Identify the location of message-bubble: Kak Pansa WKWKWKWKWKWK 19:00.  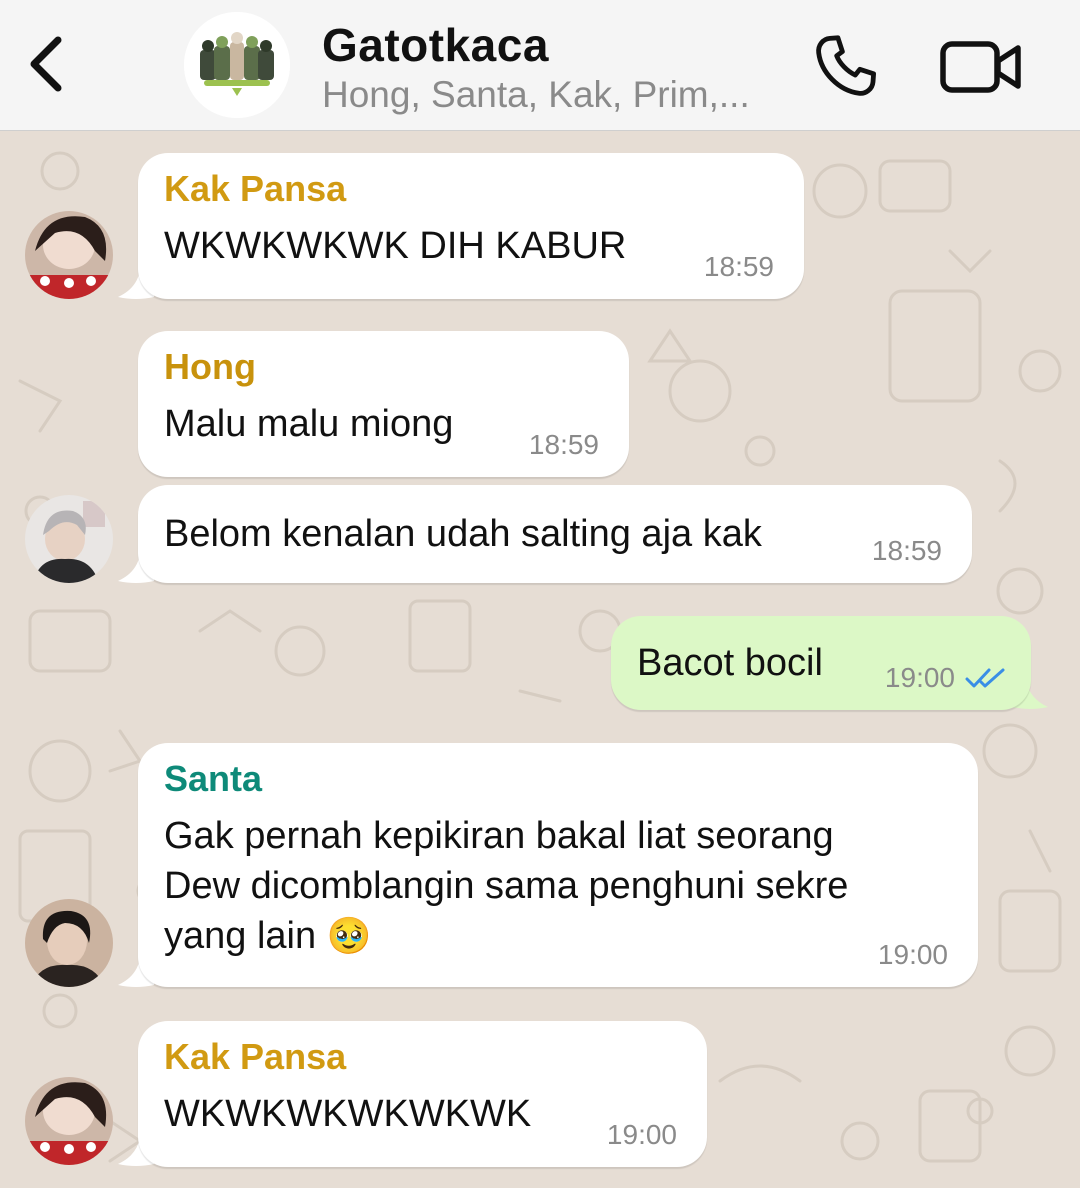
(422, 1094).